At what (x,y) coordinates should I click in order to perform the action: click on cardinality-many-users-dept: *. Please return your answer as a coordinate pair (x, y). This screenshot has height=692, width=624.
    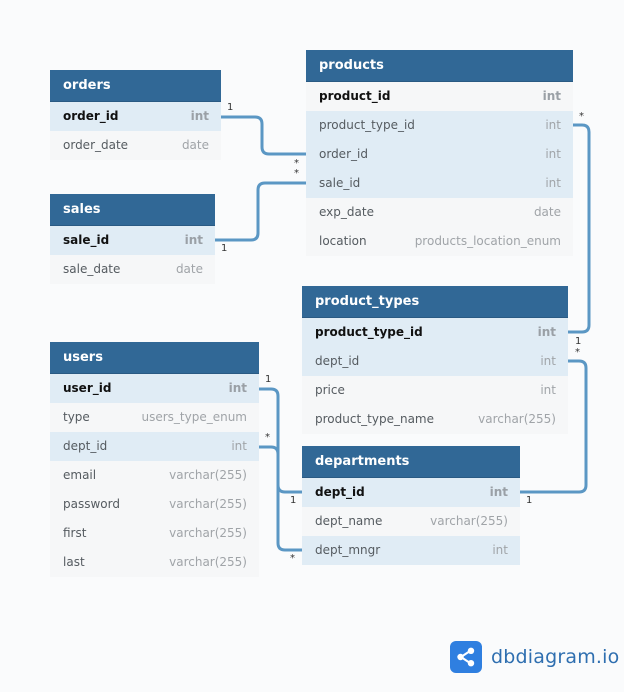
    Looking at the image, I should click on (267, 437).